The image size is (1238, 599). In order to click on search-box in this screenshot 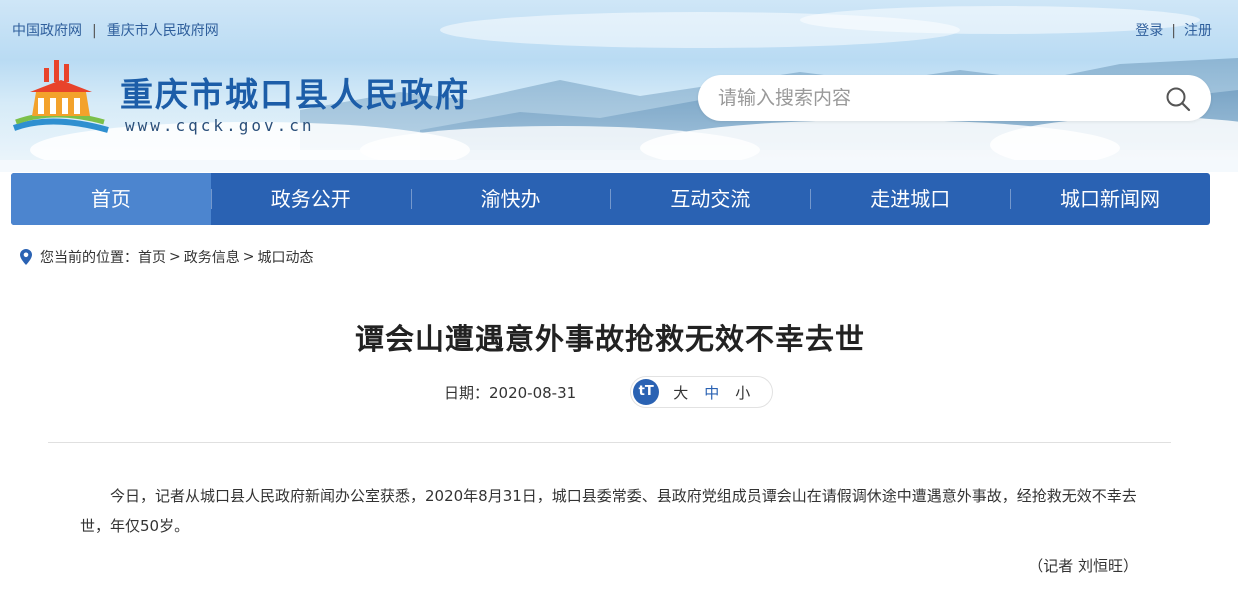, I will do `click(954, 98)`.